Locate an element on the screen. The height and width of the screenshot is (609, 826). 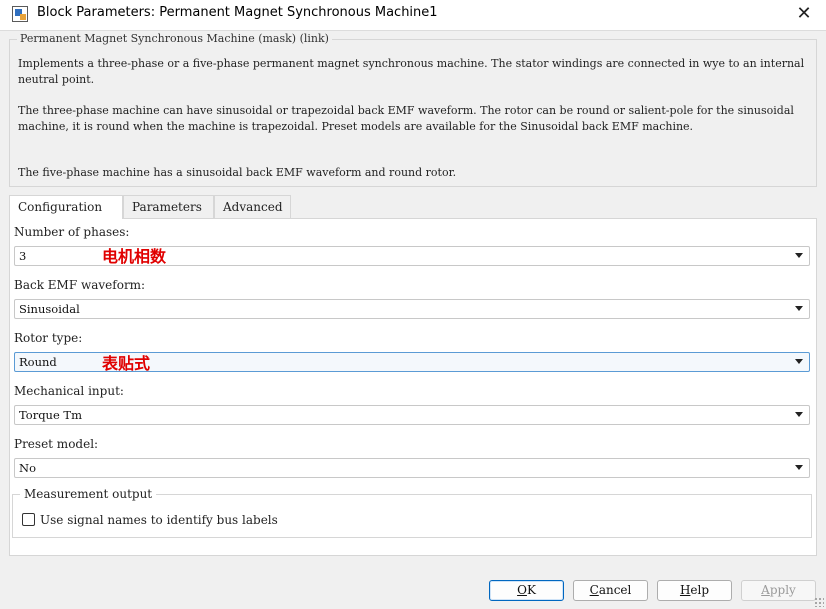
rotor-type-value: Round is located at coordinates (38, 362).